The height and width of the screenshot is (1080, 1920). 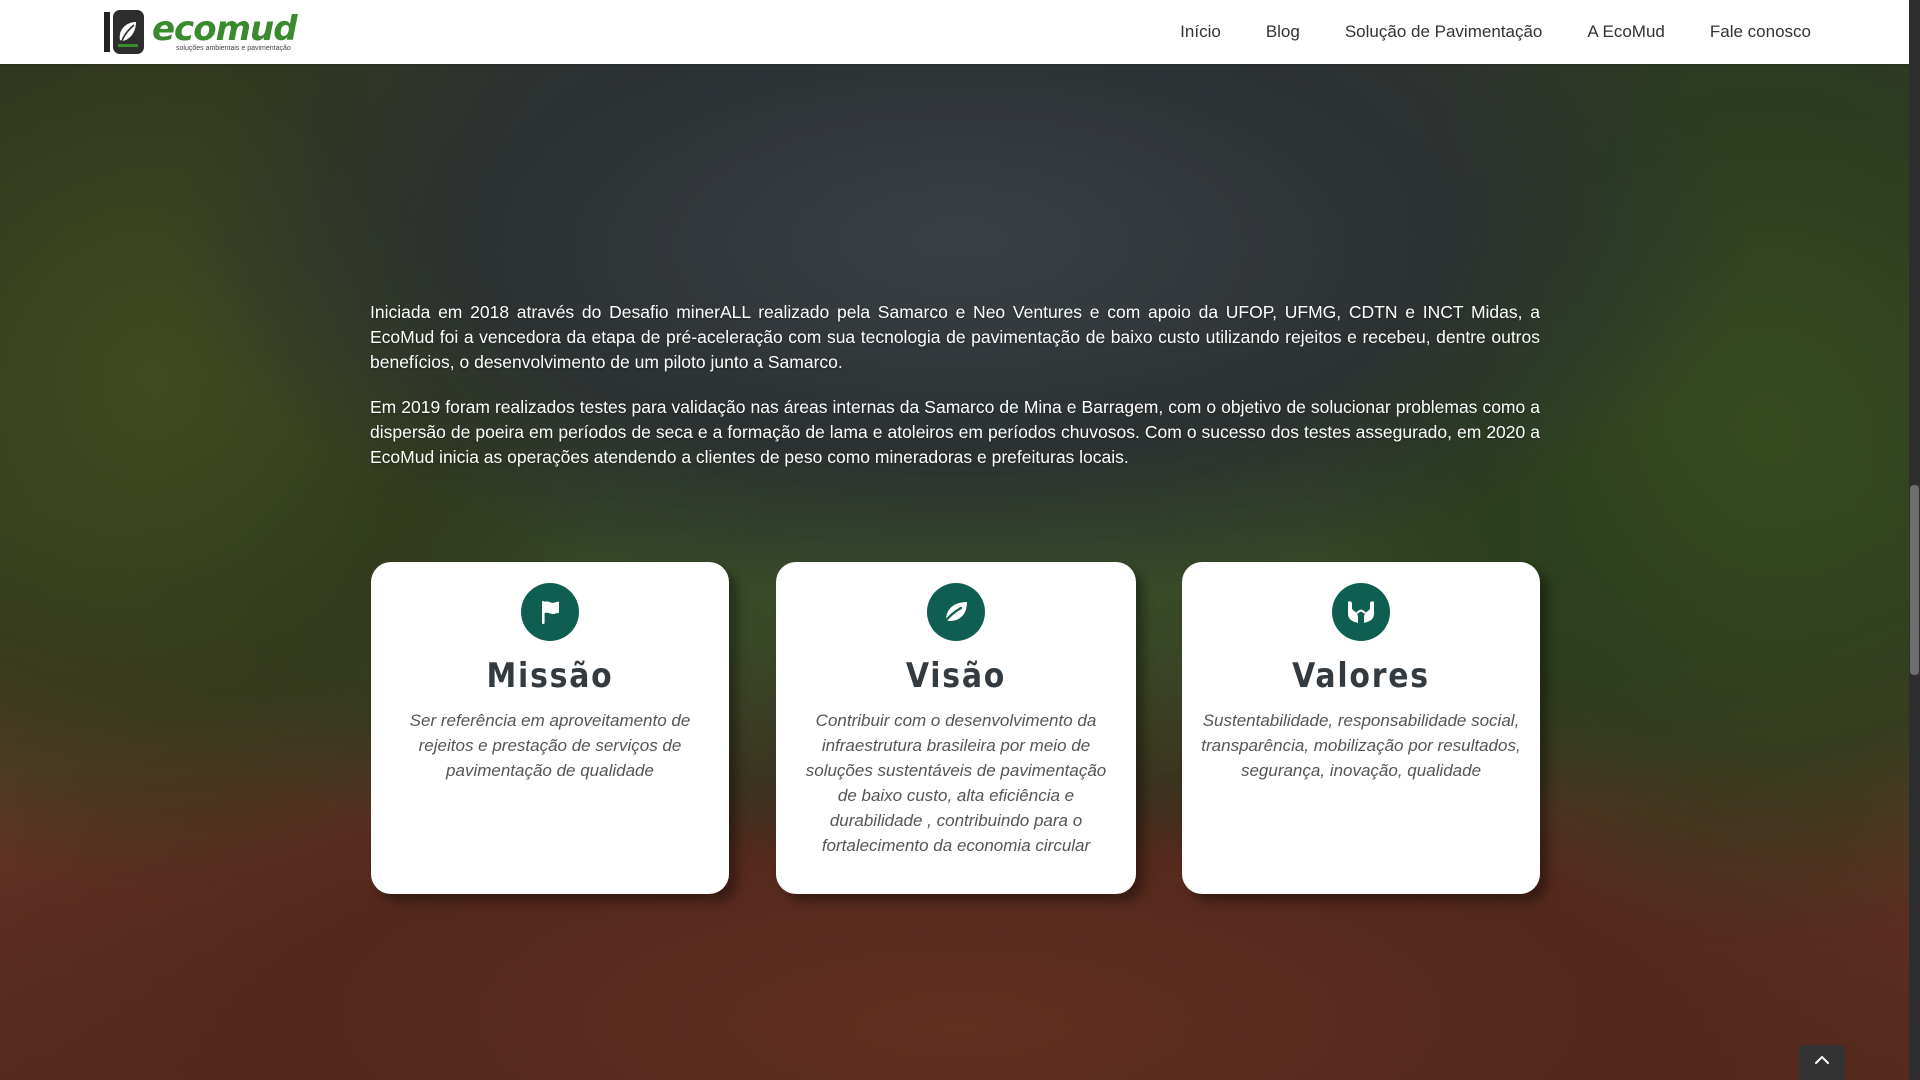 What do you see at coordinates (1760, 32) in the screenshot?
I see `nav-item-fale-conosco: Fale conosco` at bounding box center [1760, 32].